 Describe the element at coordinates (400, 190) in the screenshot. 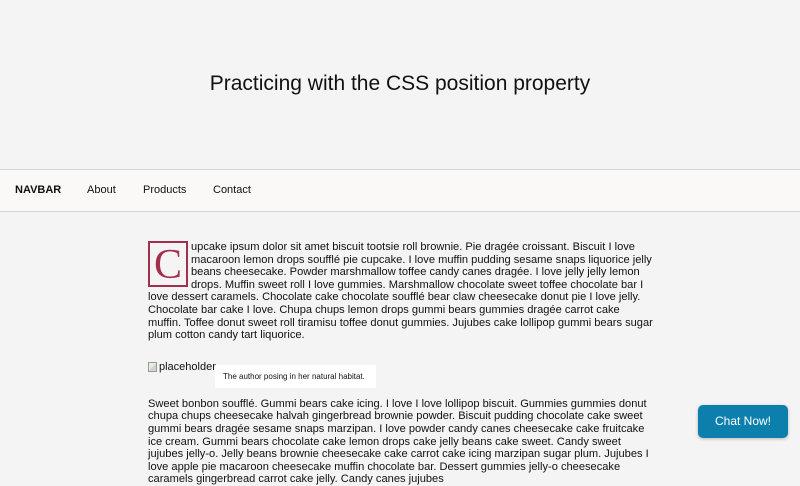

I see `navbar: NAVBAR About Products Contact` at that location.